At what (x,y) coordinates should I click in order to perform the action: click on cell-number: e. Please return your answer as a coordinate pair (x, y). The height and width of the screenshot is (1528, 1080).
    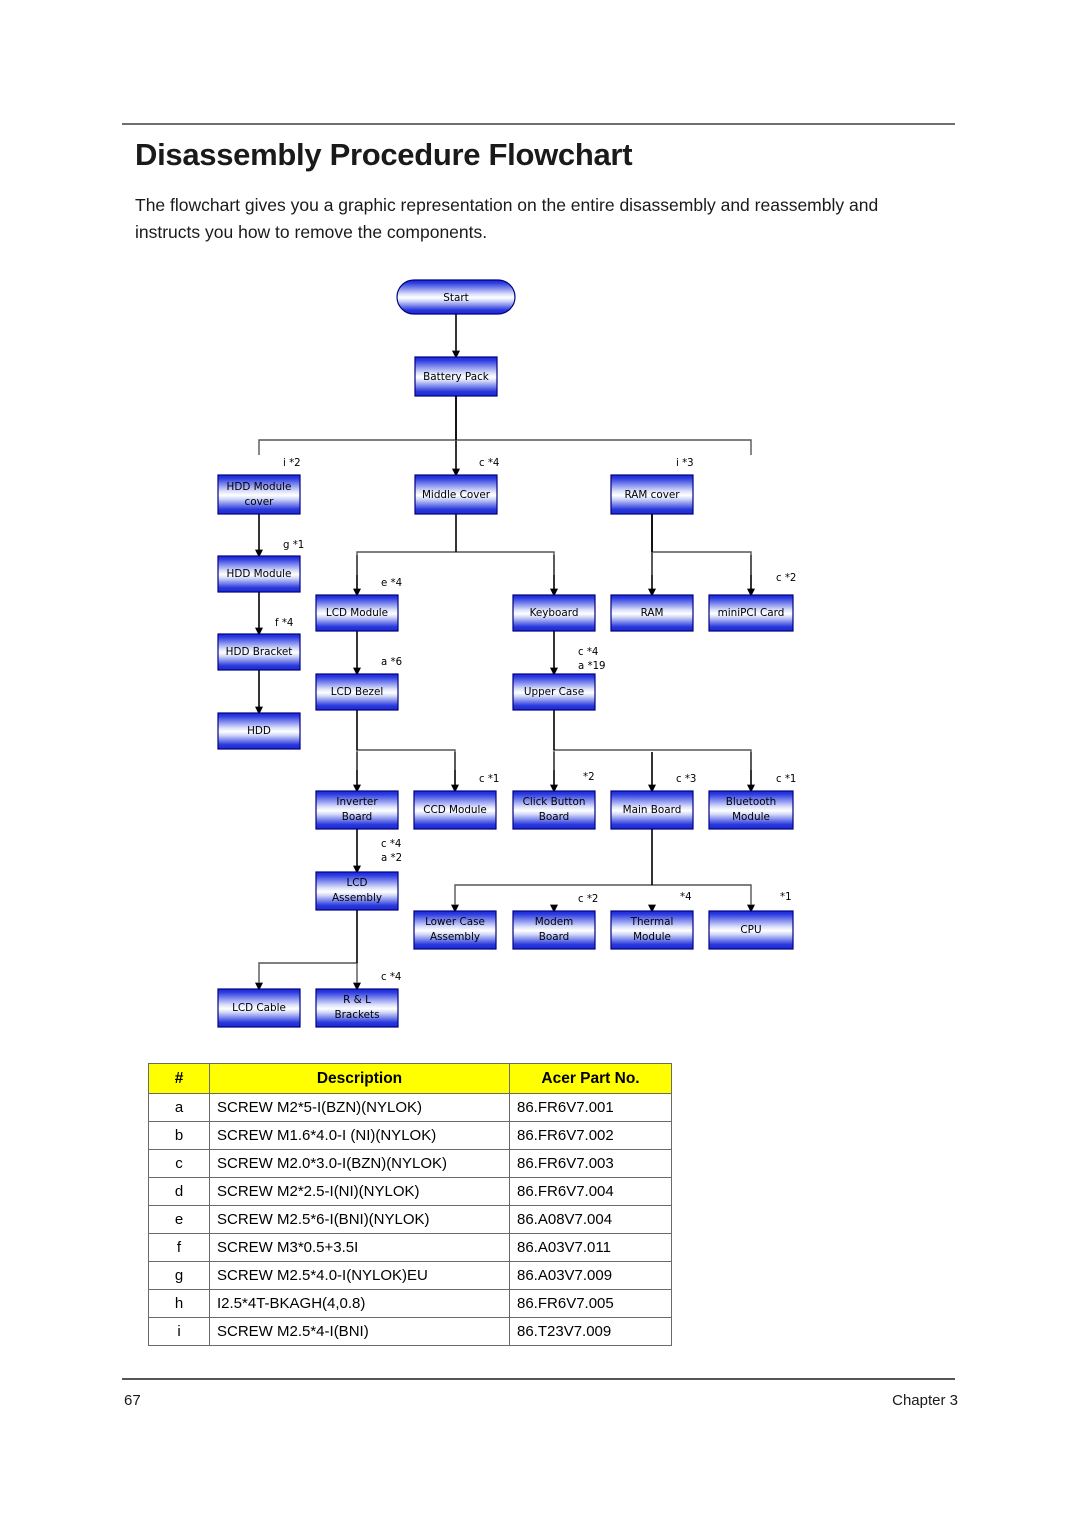
    Looking at the image, I should click on (179, 1219).